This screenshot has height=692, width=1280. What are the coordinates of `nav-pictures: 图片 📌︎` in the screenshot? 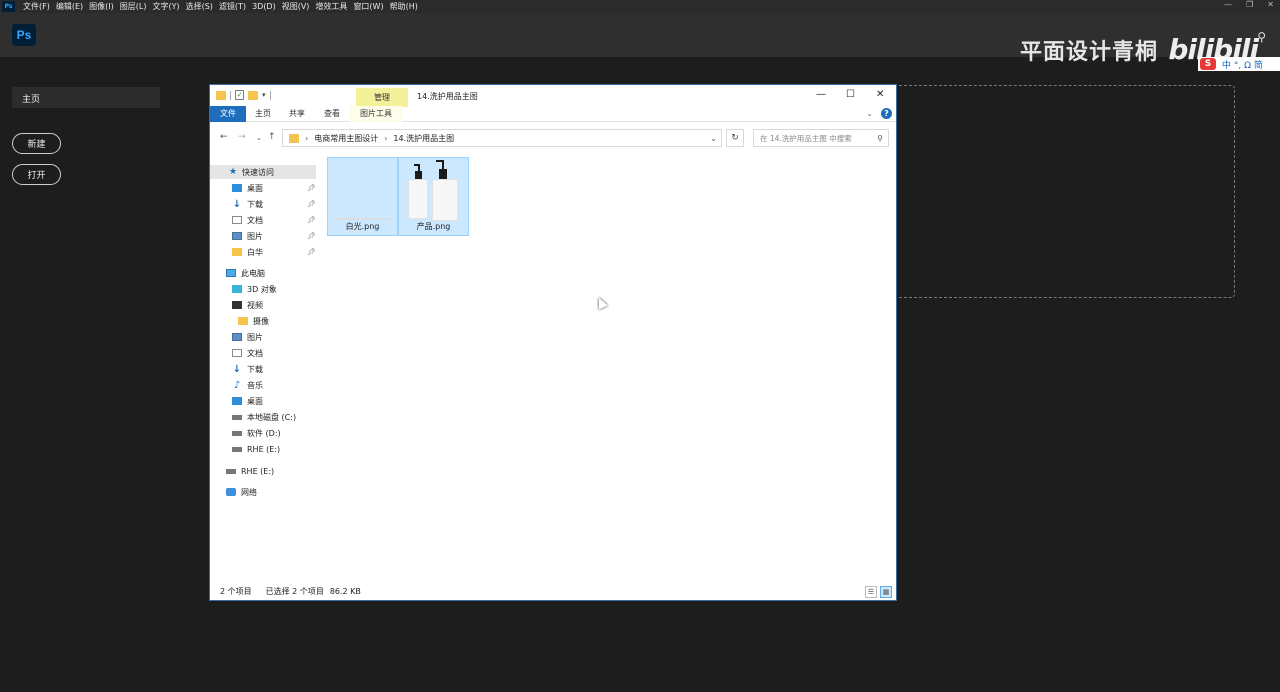 It's located at (274, 236).